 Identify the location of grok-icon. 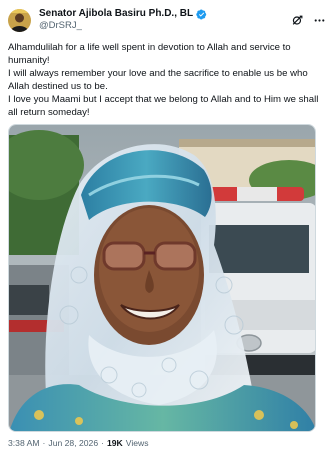
(297, 20).